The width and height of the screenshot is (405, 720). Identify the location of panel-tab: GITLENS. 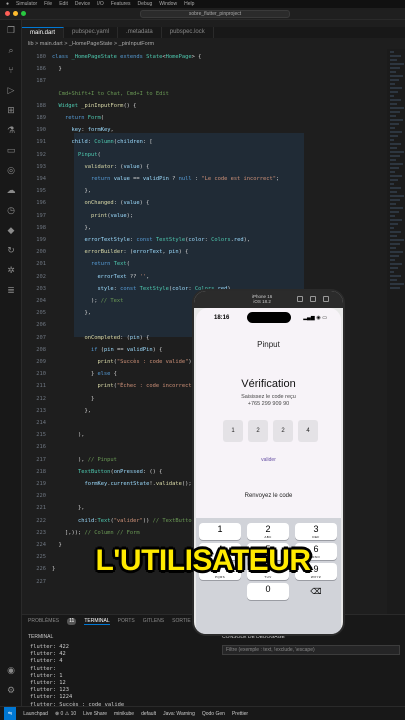
(153, 621).